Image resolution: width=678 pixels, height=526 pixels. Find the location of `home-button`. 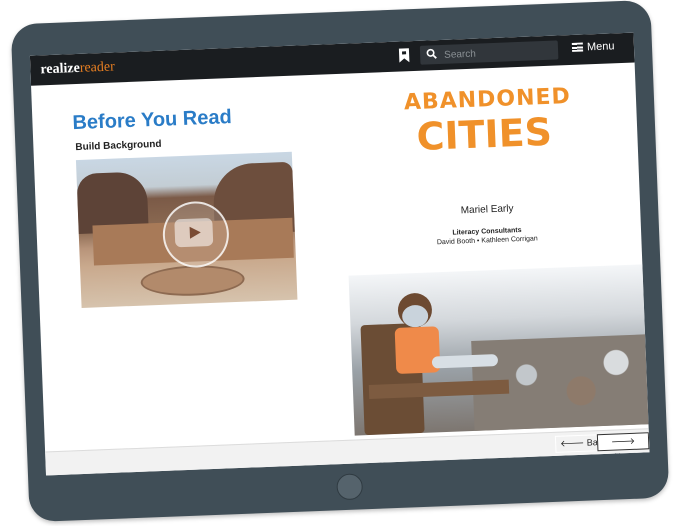

home-button is located at coordinates (350, 487).